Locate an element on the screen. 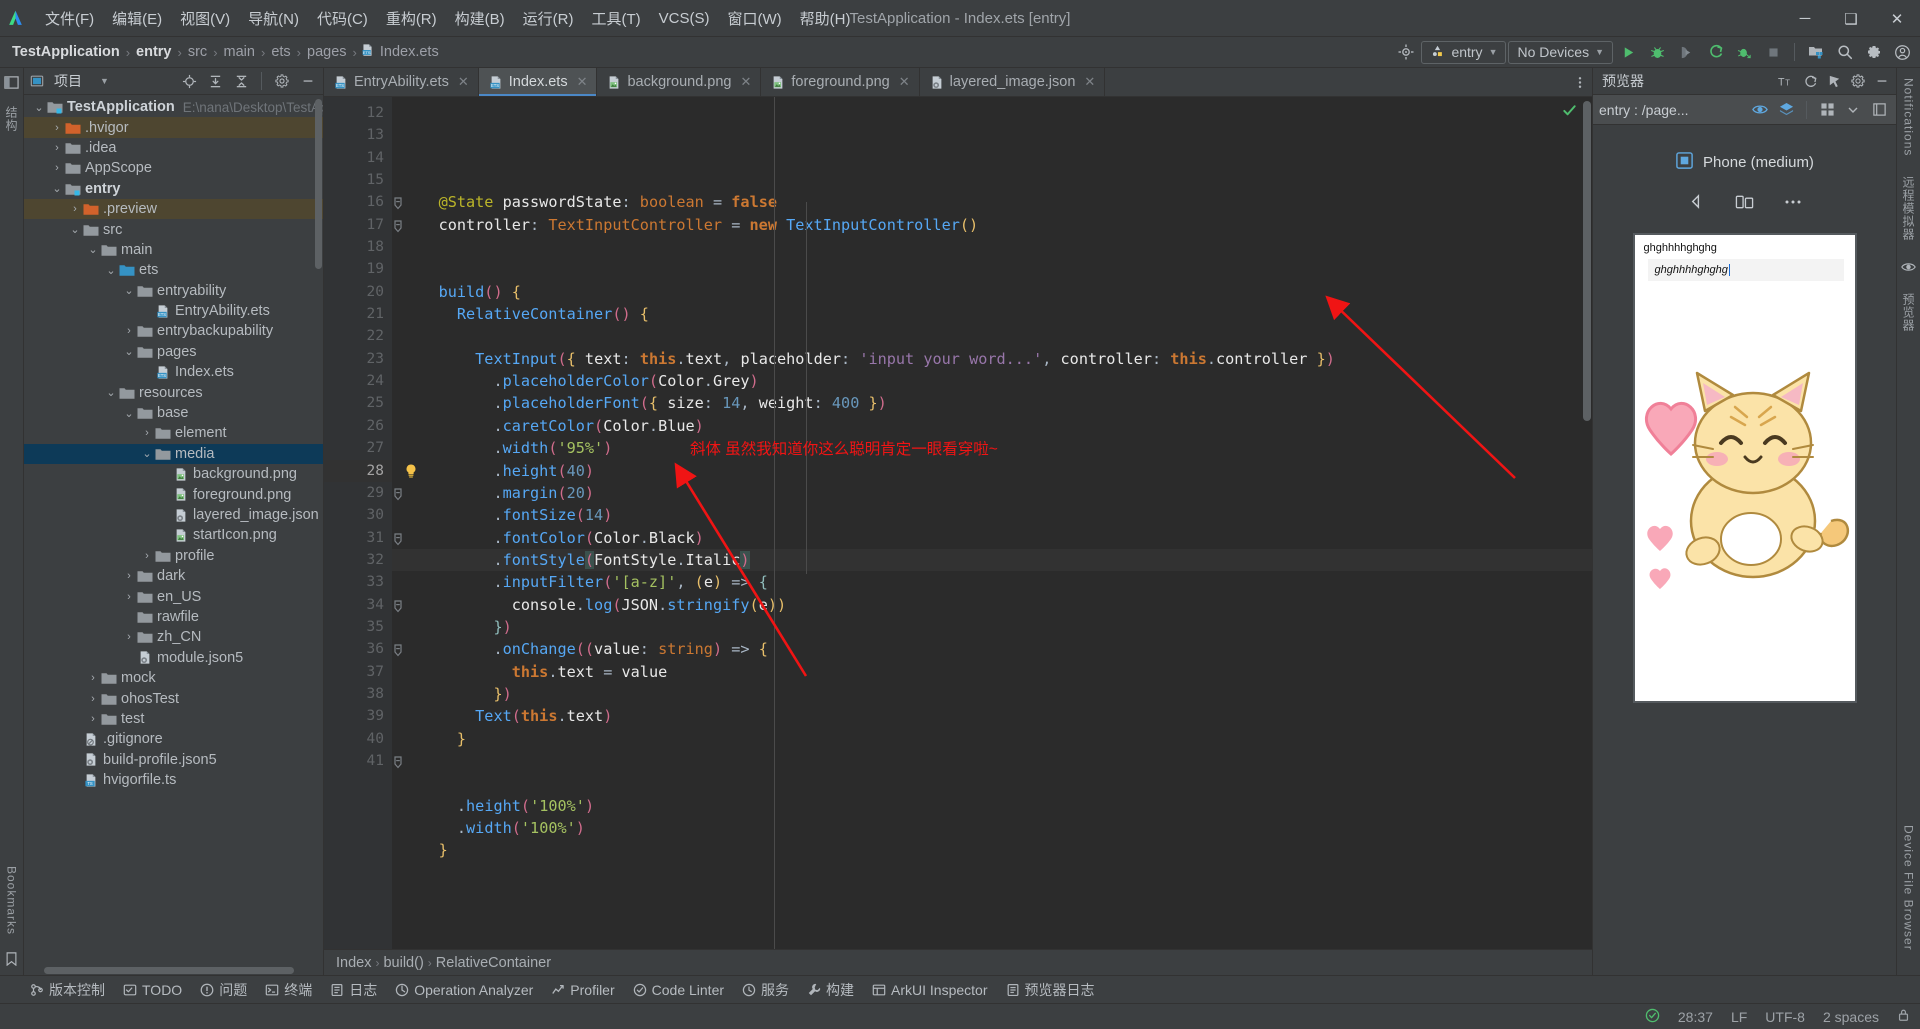 Image resolution: width=1920 pixels, height=1029 pixels. tool-code-linter: Code Linter is located at coordinates (678, 990).